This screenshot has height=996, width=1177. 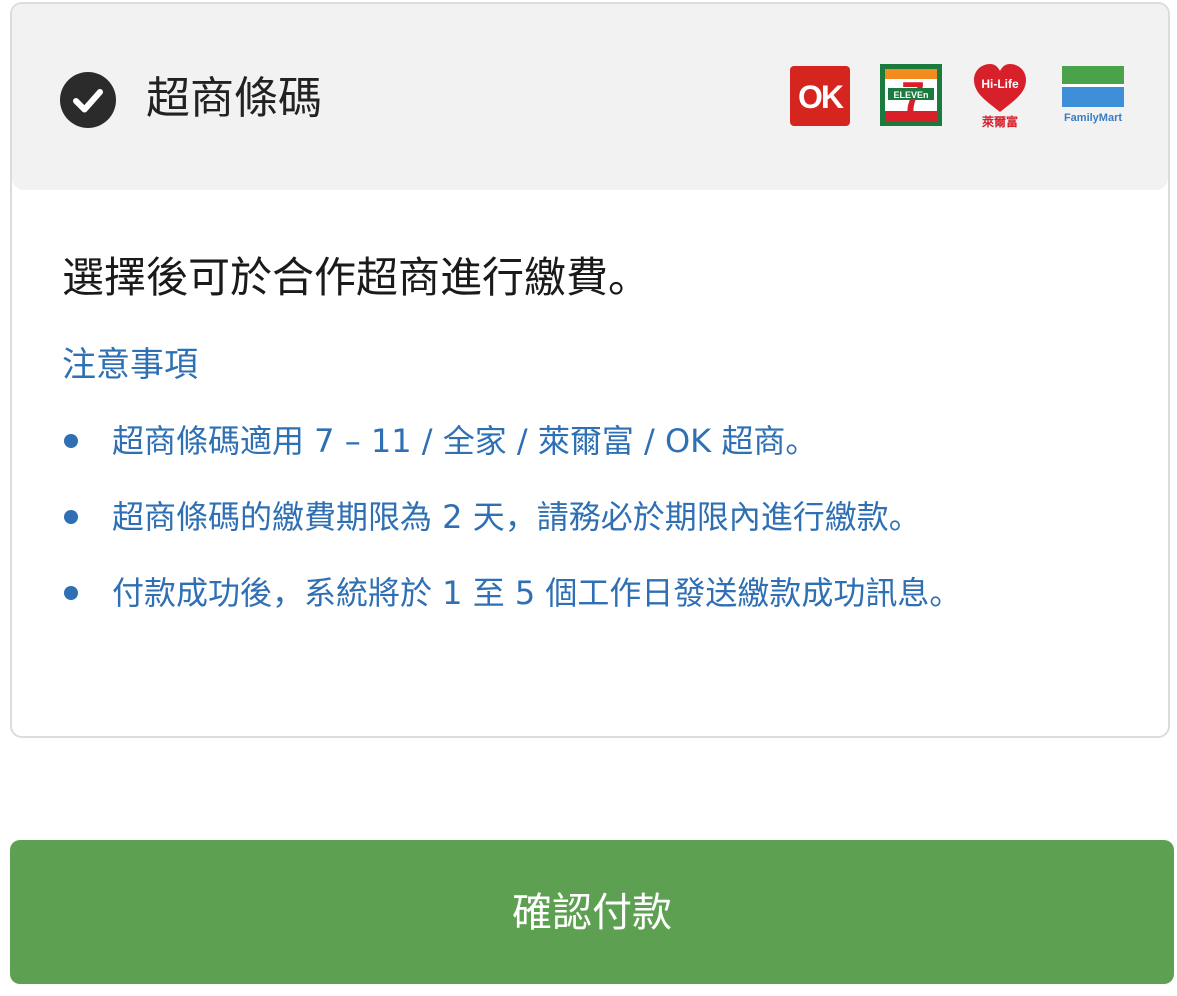 I want to click on ok-mart-logo: OK, so click(x=820, y=96).